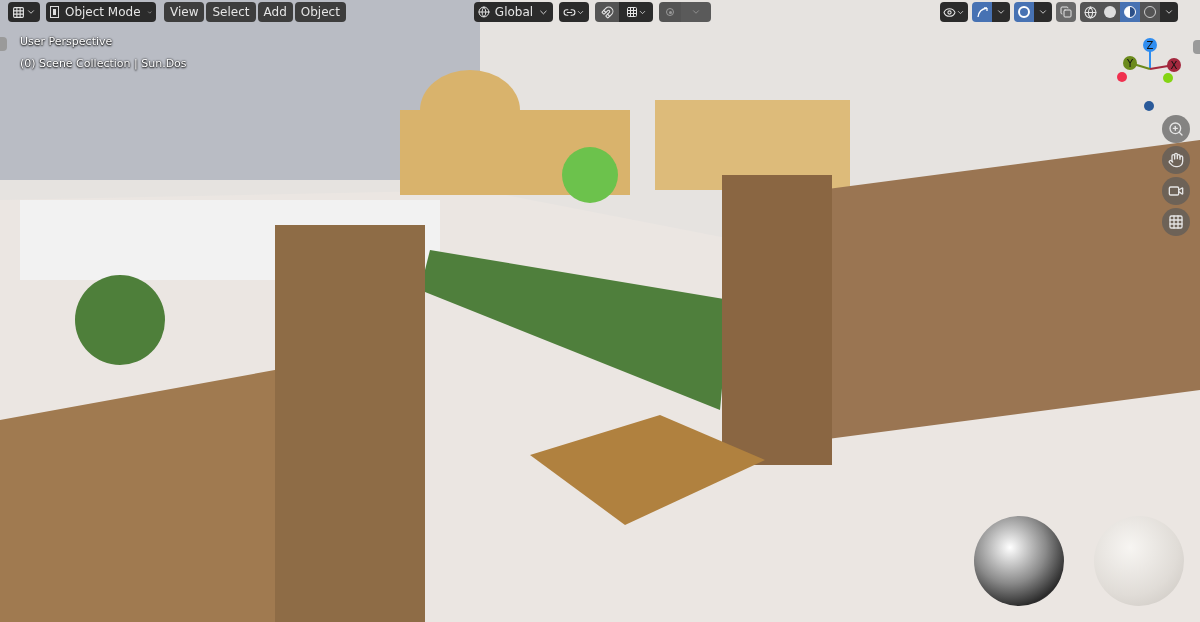 The width and height of the screenshot is (1200, 622). What do you see at coordinates (320, 12) in the screenshot?
I see `menu-button: Object` at bounding box center [320, 12].